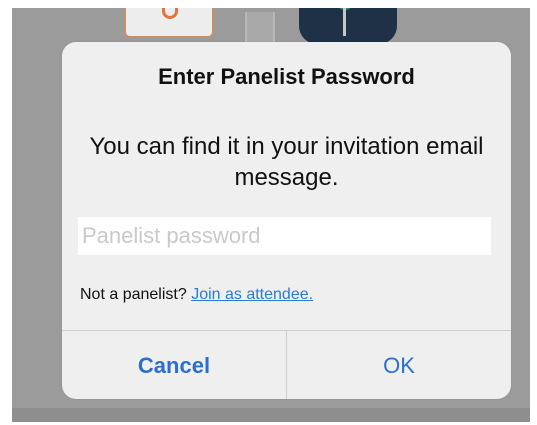 Image resolution: width=537 pixels, height=425 pixels. What do you see at coordinates (260, 28) in the screenshot?
I see `background-cup-icon` at bounding box center [260, 28].